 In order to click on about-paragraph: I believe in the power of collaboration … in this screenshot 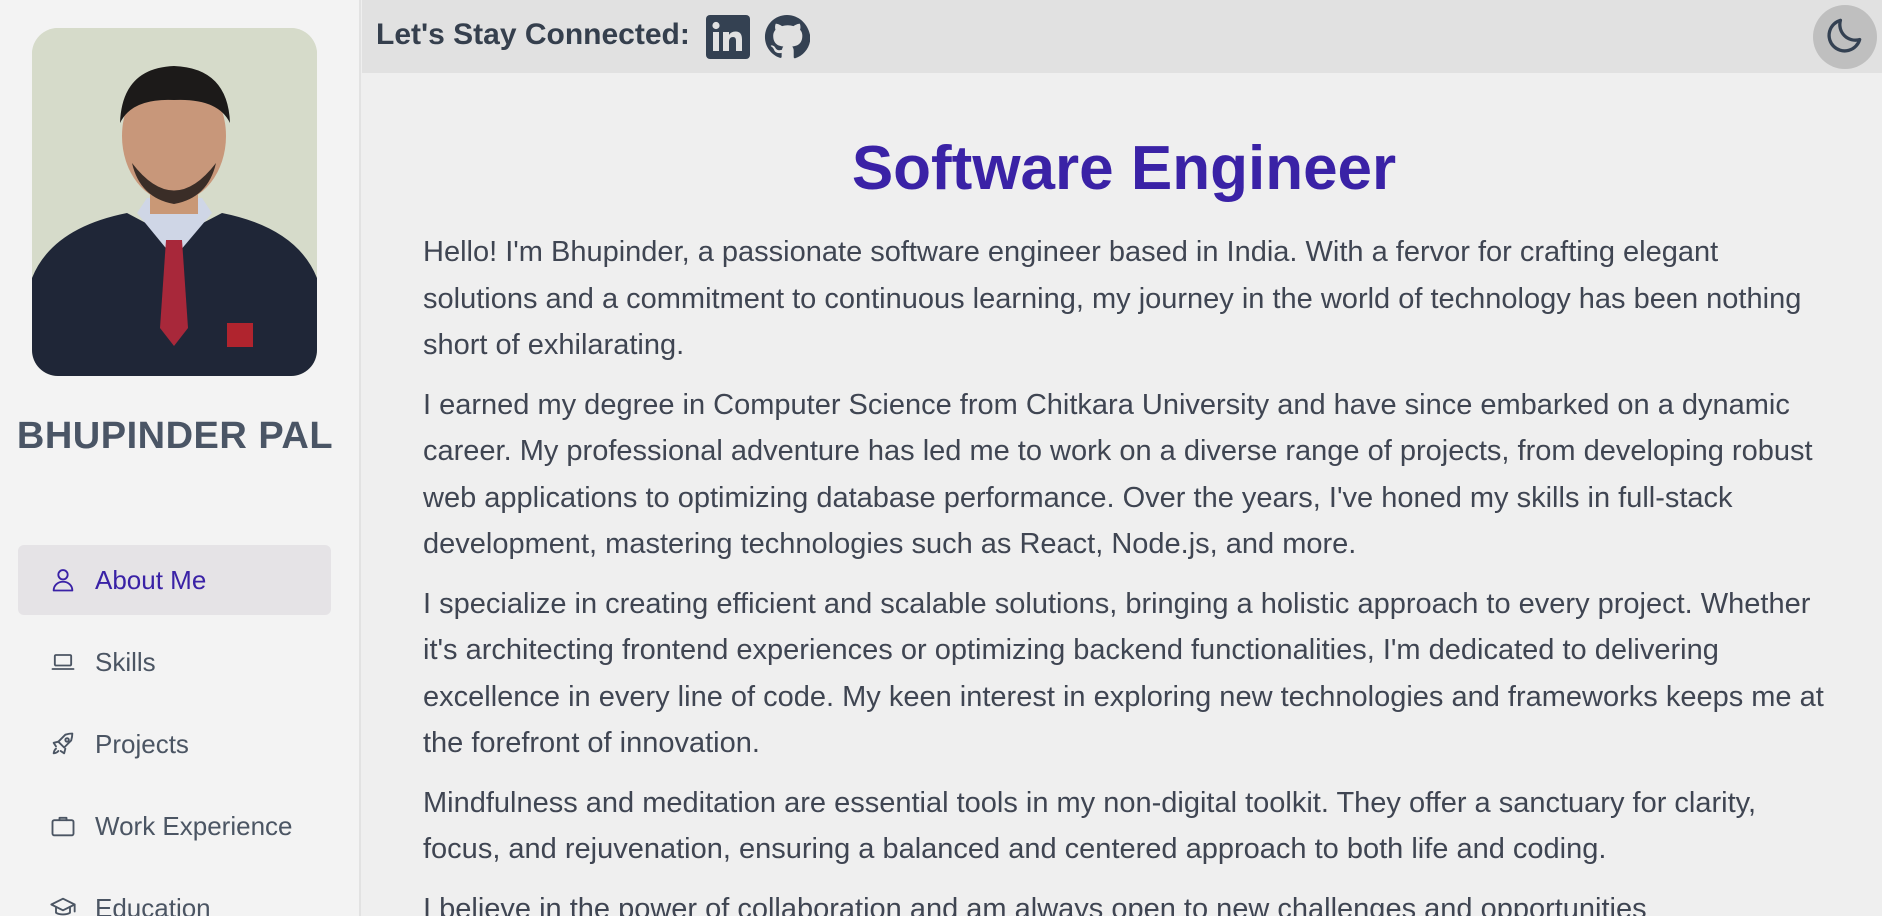, I will do `click(1035, 904)`.